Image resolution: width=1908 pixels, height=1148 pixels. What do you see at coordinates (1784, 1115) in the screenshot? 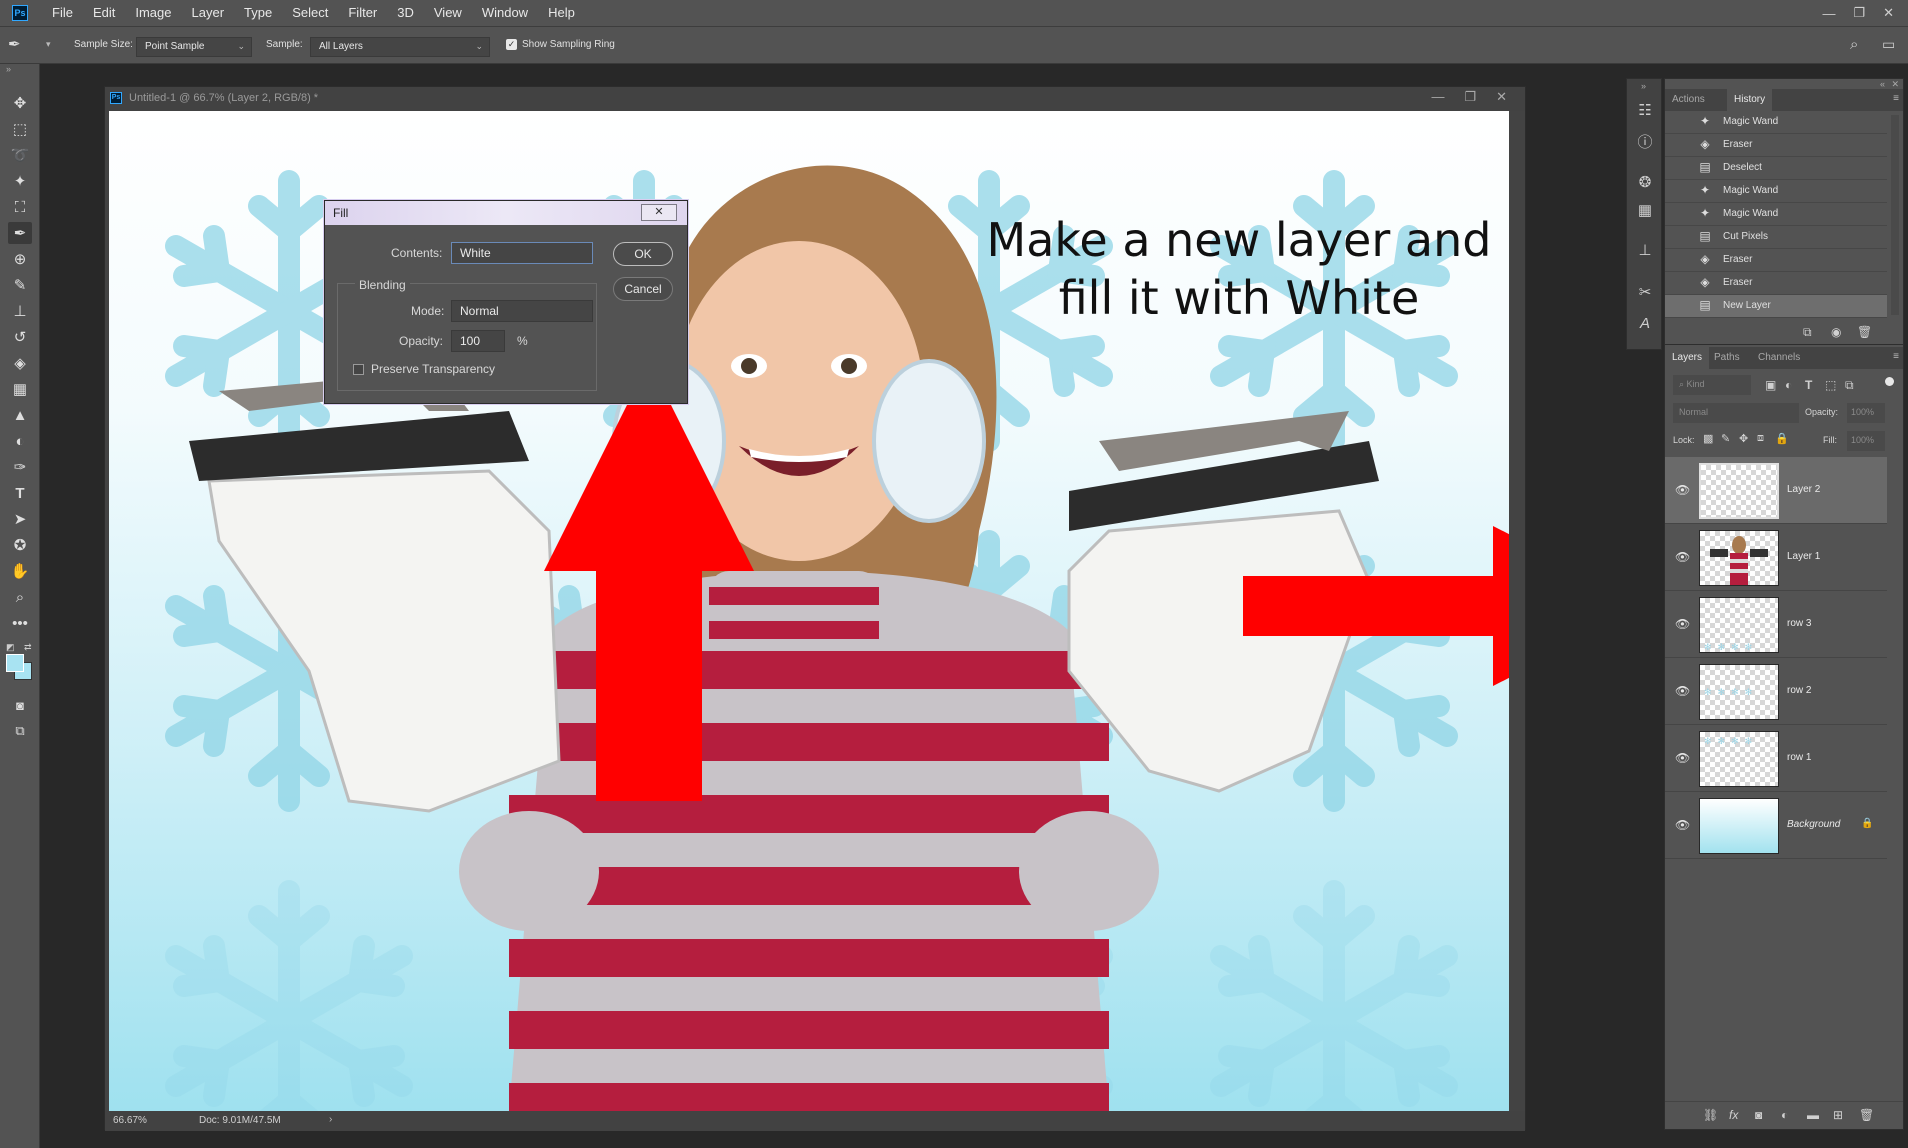
I see `adjustment-layer-icon: ◐` at bounding box center [1784, 1115].